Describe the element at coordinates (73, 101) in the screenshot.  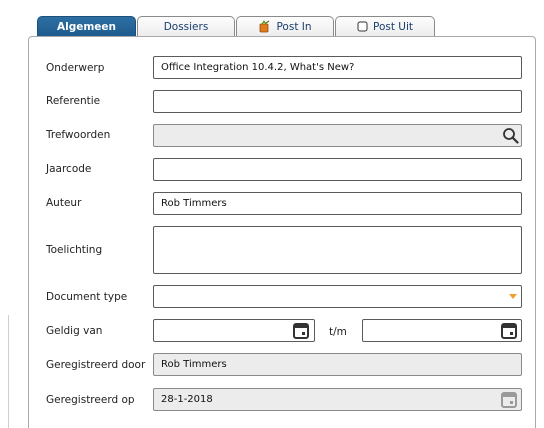
I see `referentie-label: Referentie` at that location.